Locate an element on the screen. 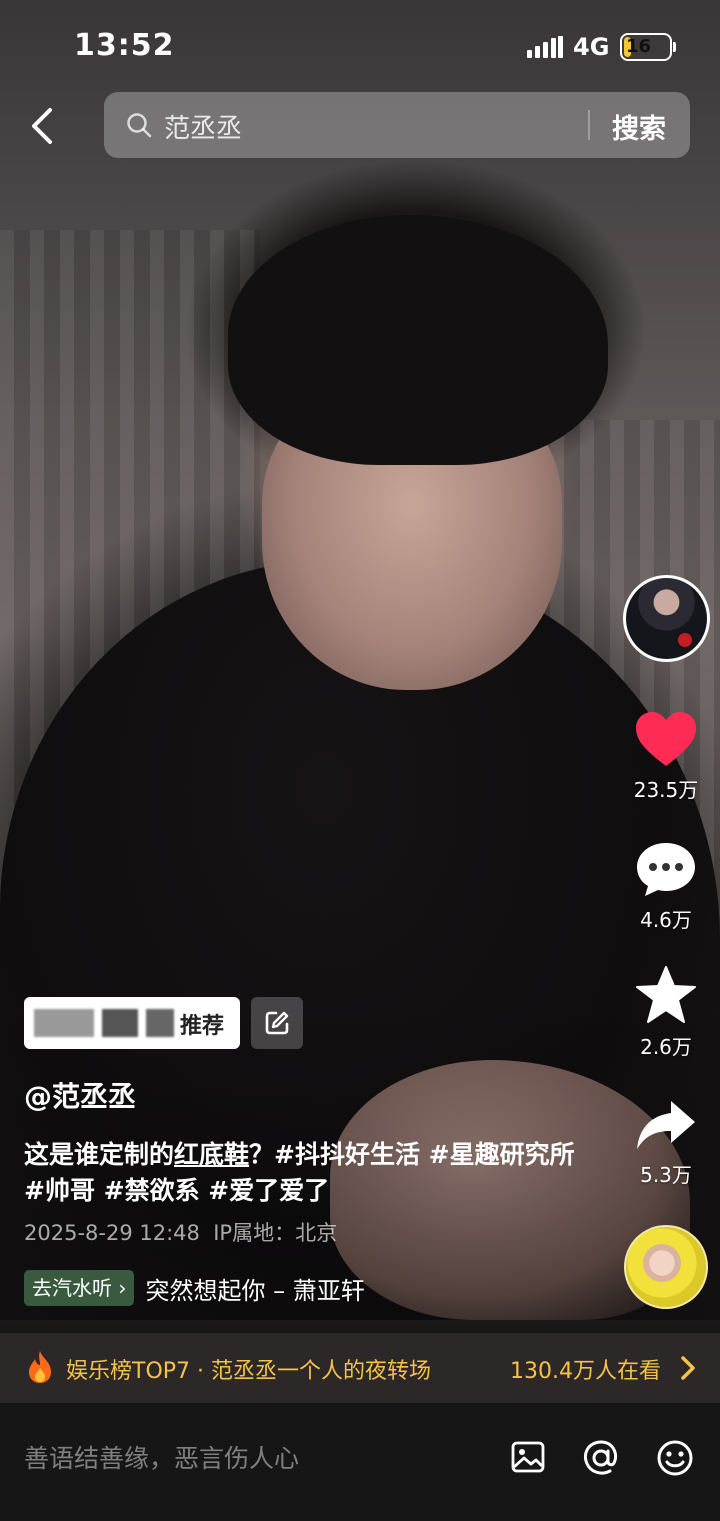  favorite-count: 2.6万 is located at coordinates (666, 1047).